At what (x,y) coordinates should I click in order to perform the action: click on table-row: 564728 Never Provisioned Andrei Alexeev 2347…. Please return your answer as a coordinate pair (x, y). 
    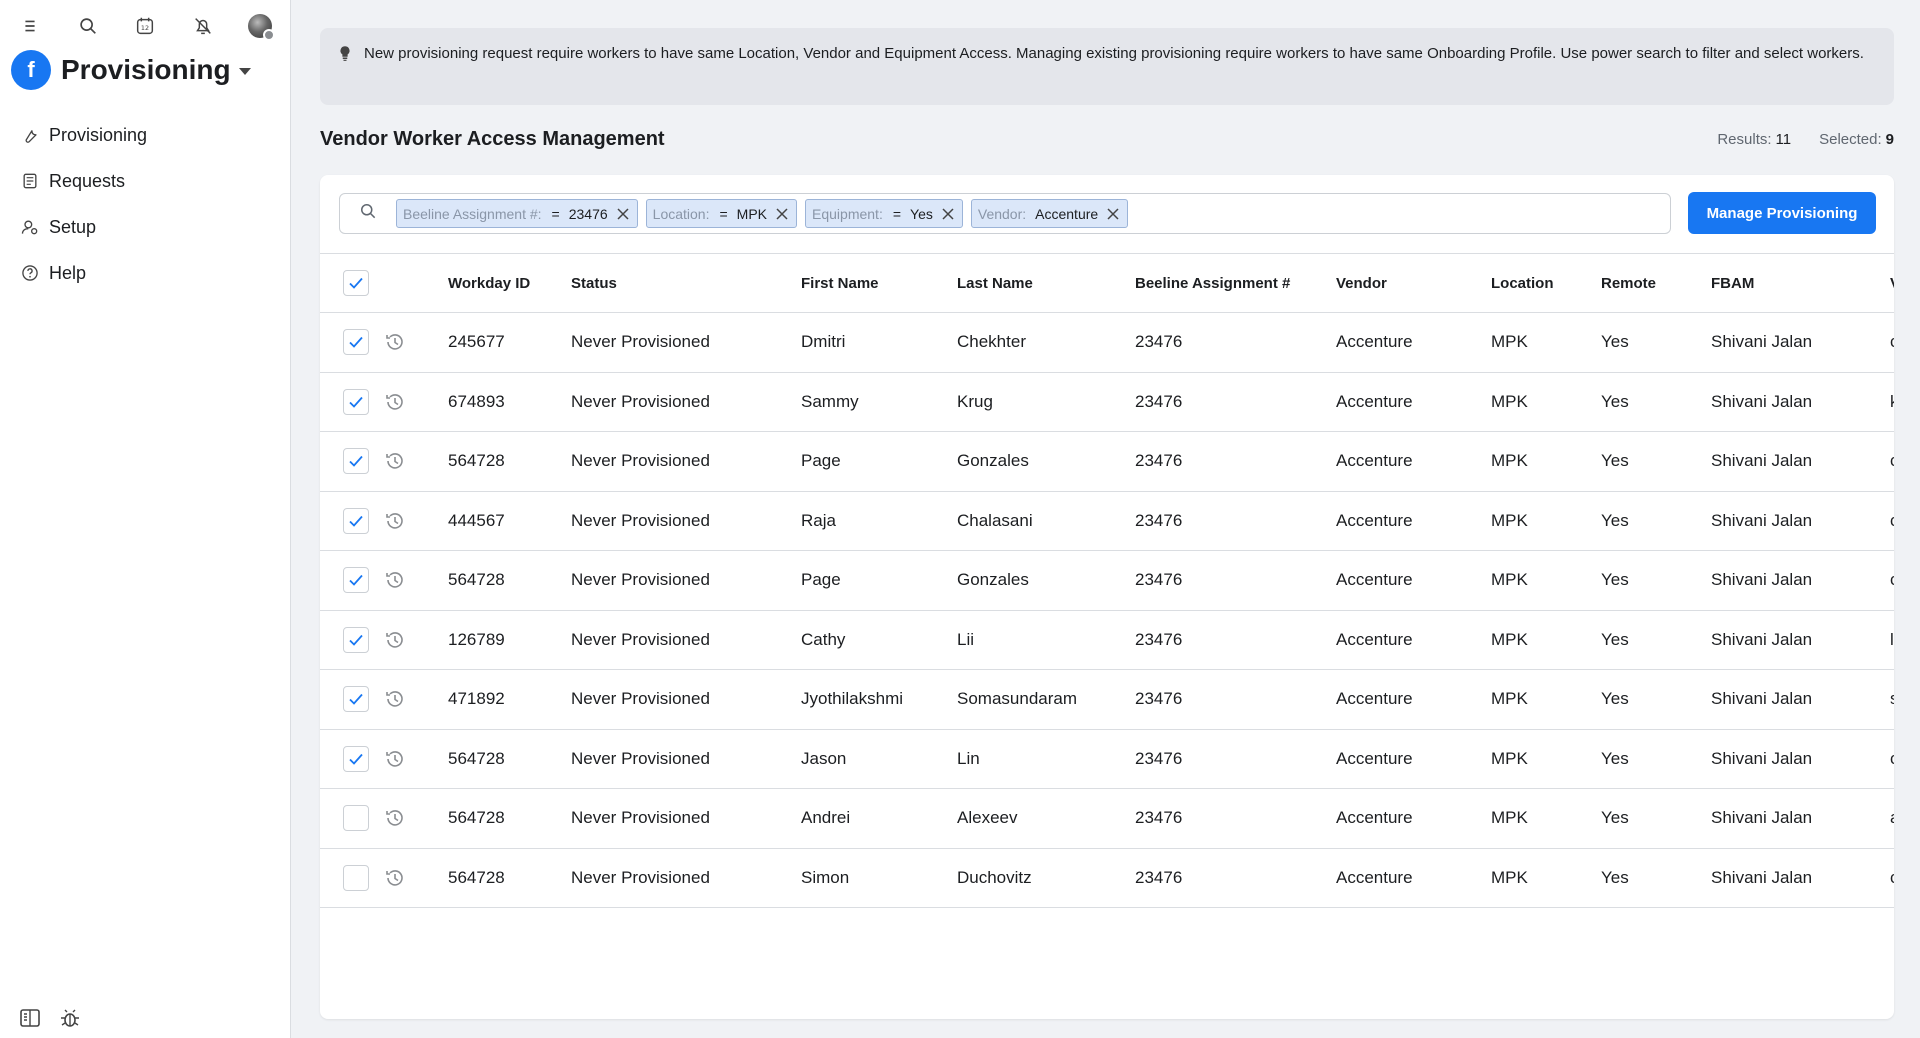
    Looking at the image, I should click on (1107, 819).